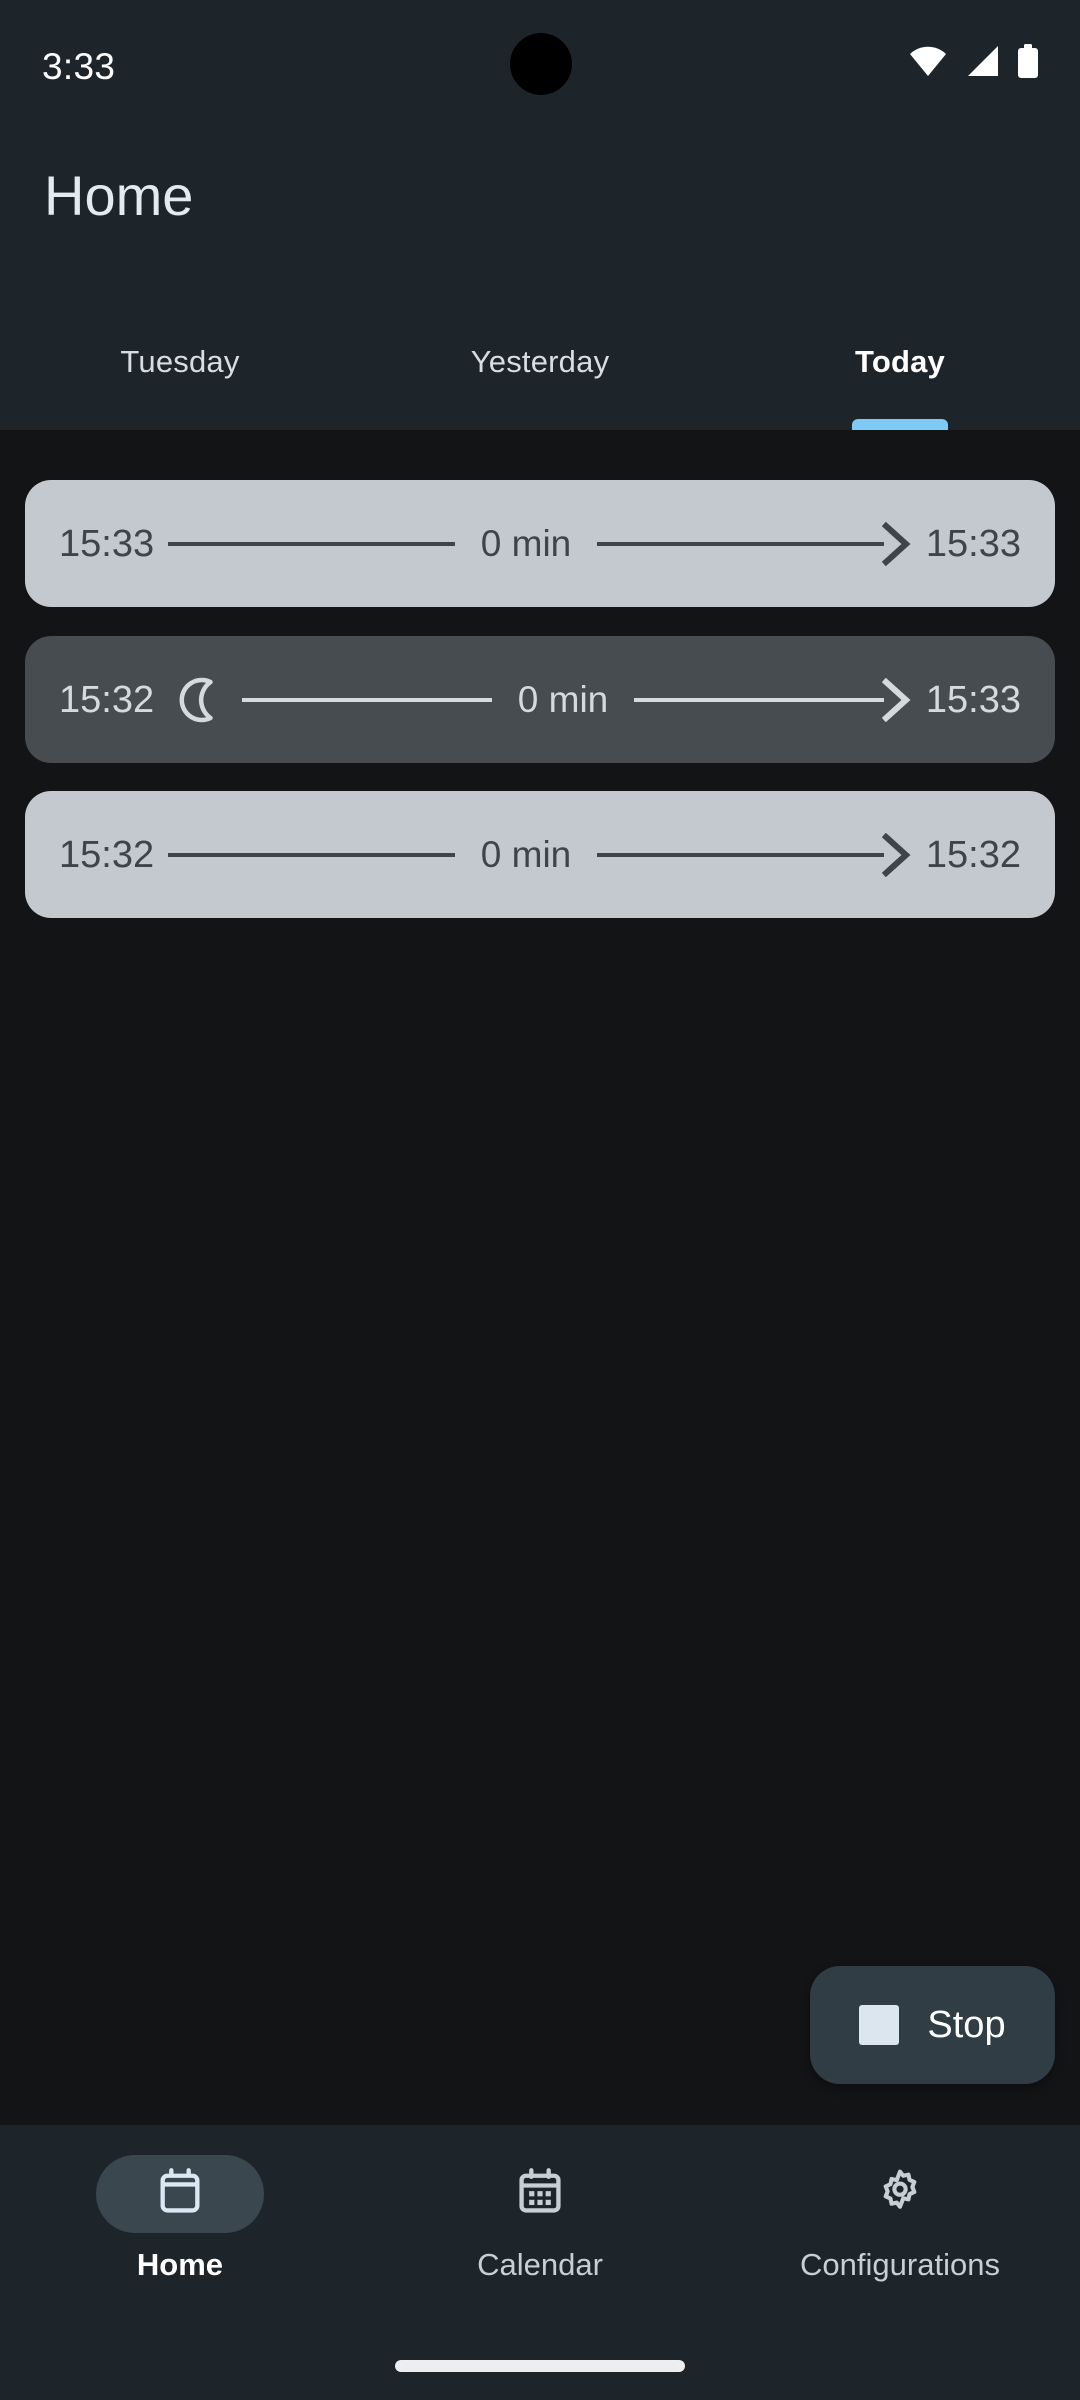 This screenshot has width=1080, height=2400. I want to click on tab-yesterday: Yesterday, so click(540, 370).